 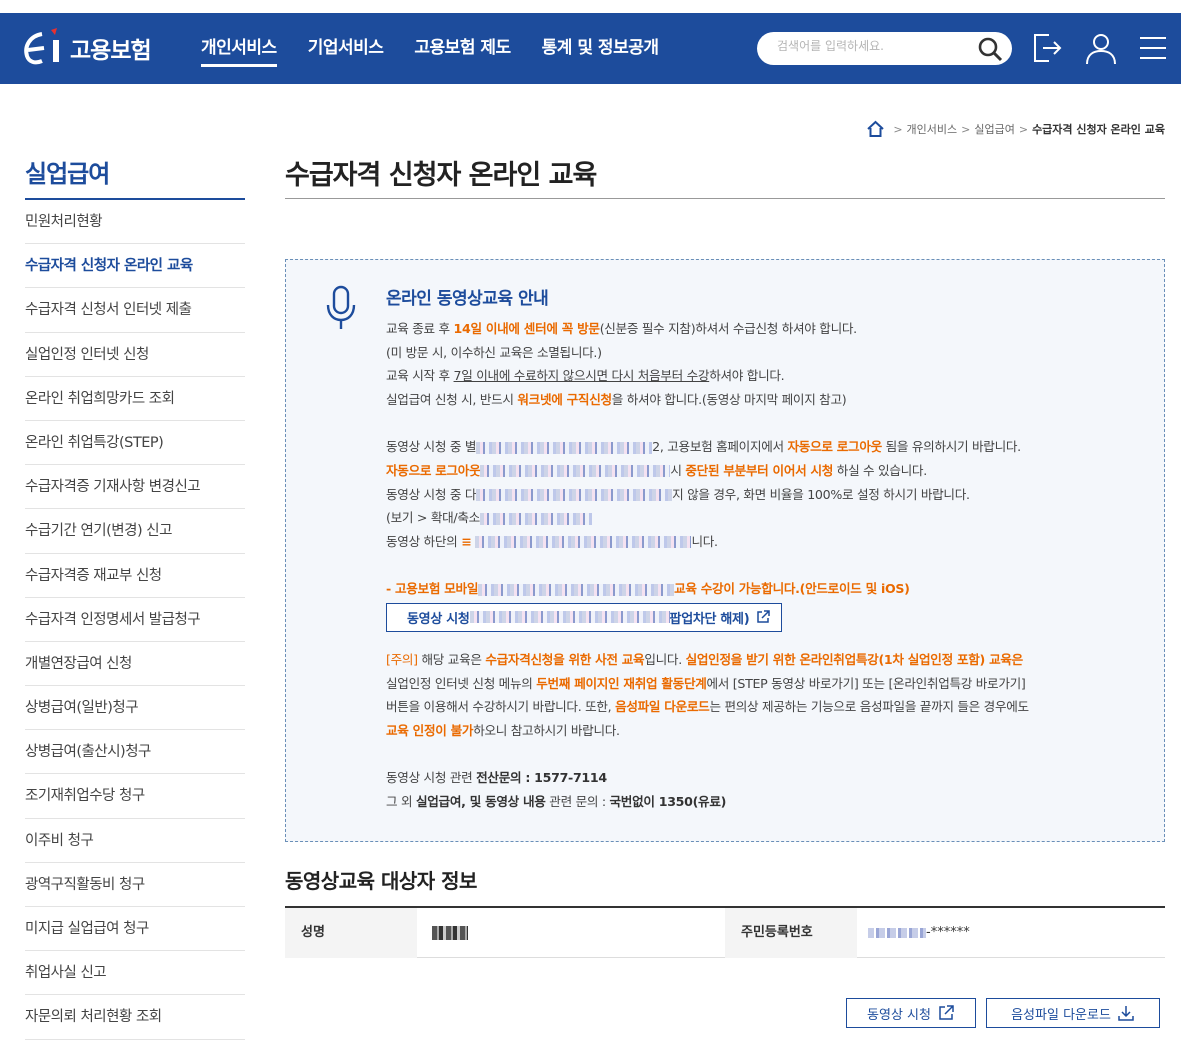 I want to click on download-icon, so click(x=1126, y=1013).